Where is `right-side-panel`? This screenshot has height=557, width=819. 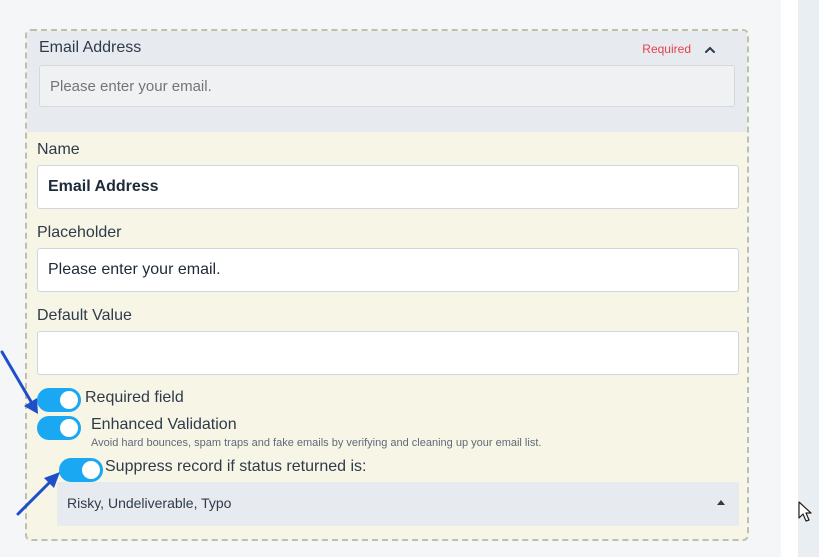 right-side-panel is located at coordinates (808, 278).